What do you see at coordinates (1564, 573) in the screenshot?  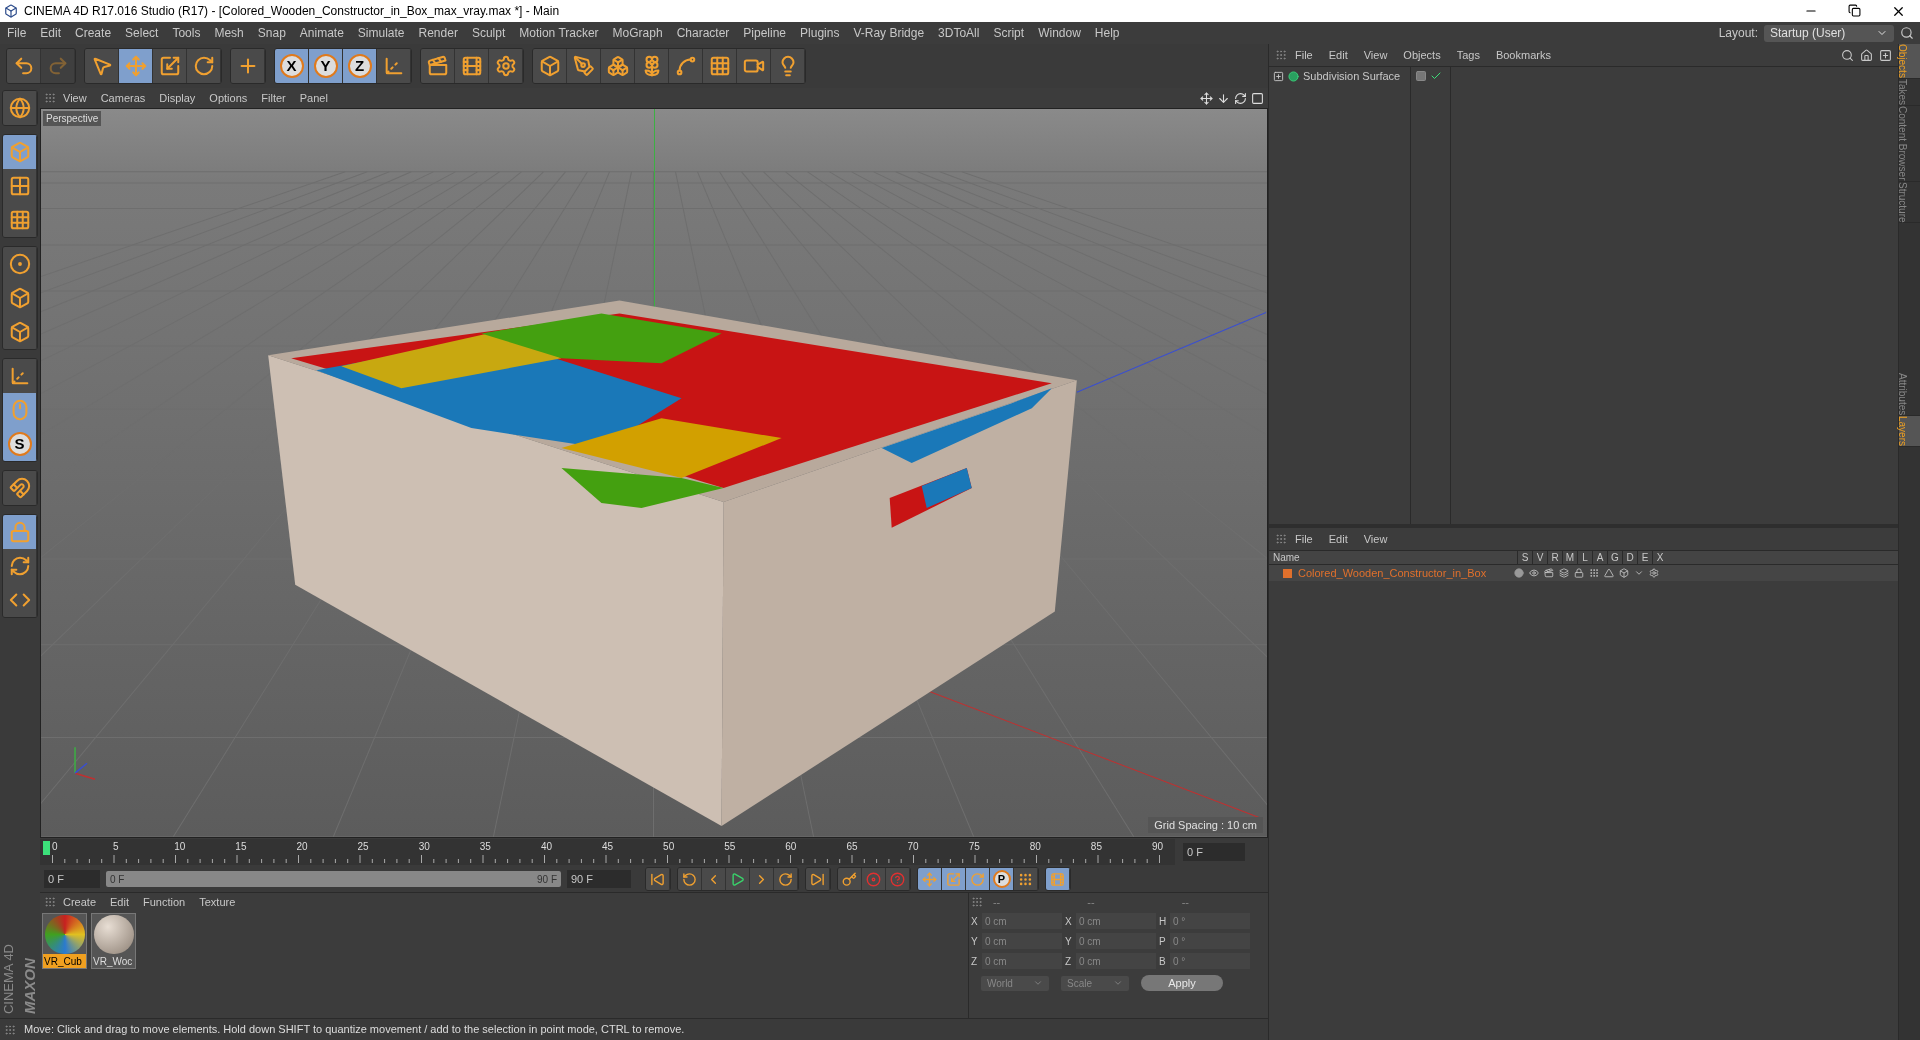 I see `manager-icon` at bounding box center [1564, 573].